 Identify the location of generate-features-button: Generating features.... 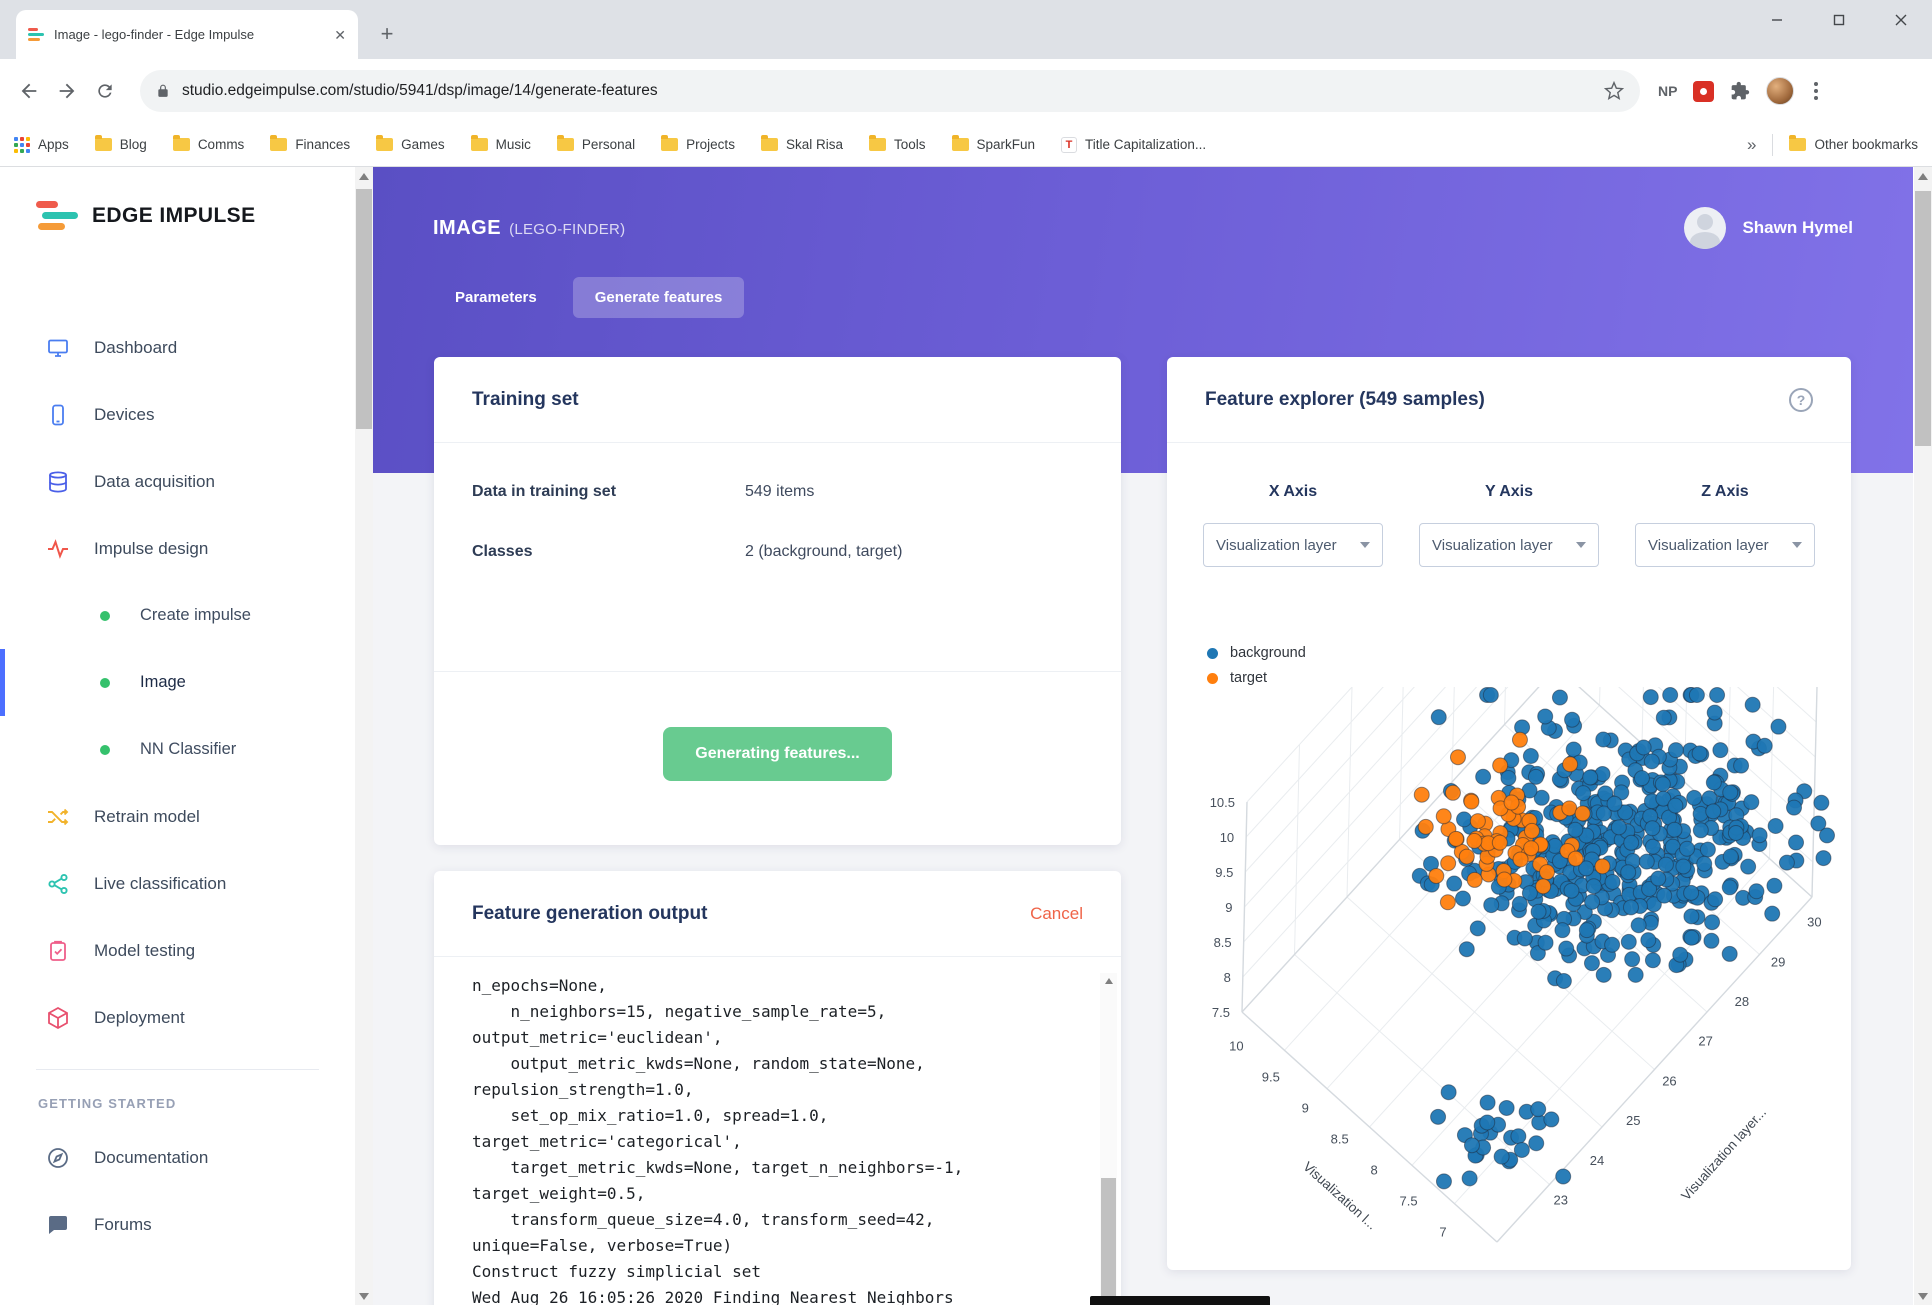
(777, 754).